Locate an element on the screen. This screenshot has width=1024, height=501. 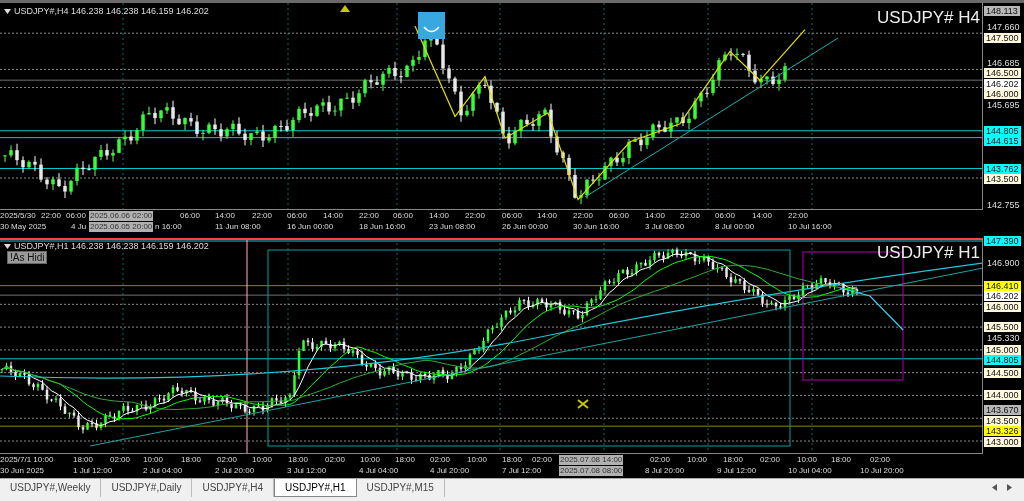
time-label: 7 Jul 12:00 is located at coordinates (522, 471).